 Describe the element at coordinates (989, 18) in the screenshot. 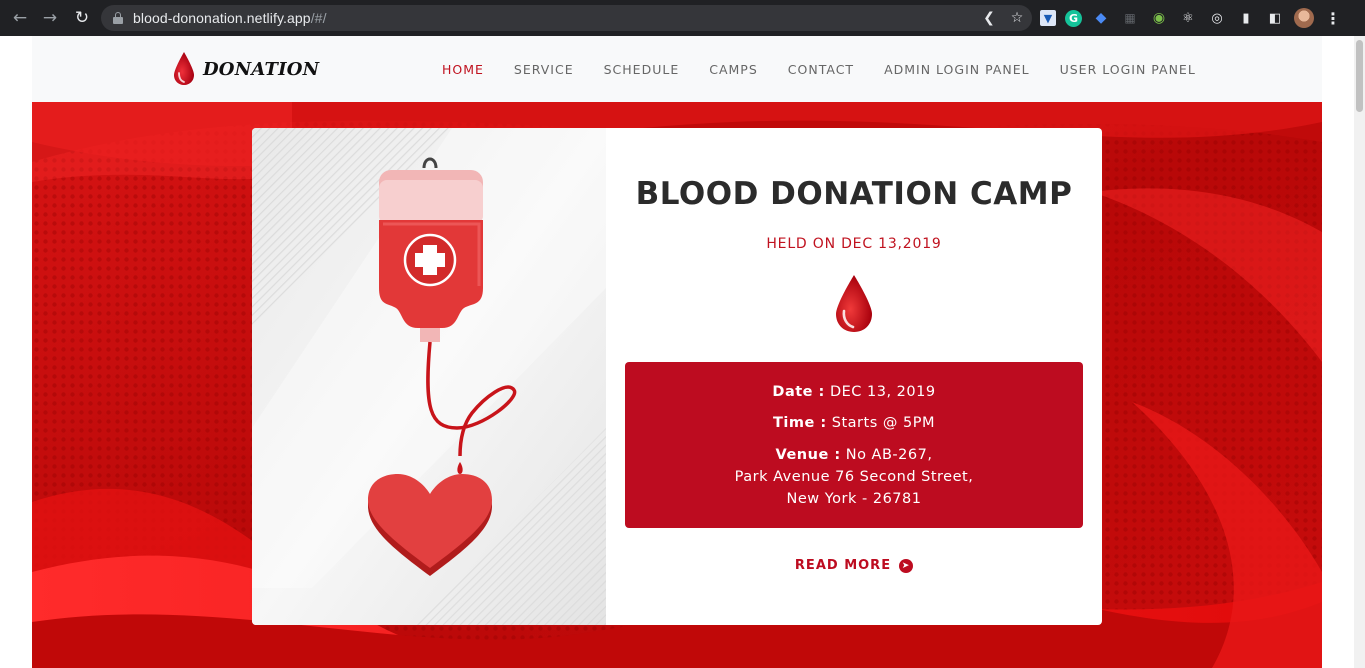

I see `share-icon: ❮` at that location.